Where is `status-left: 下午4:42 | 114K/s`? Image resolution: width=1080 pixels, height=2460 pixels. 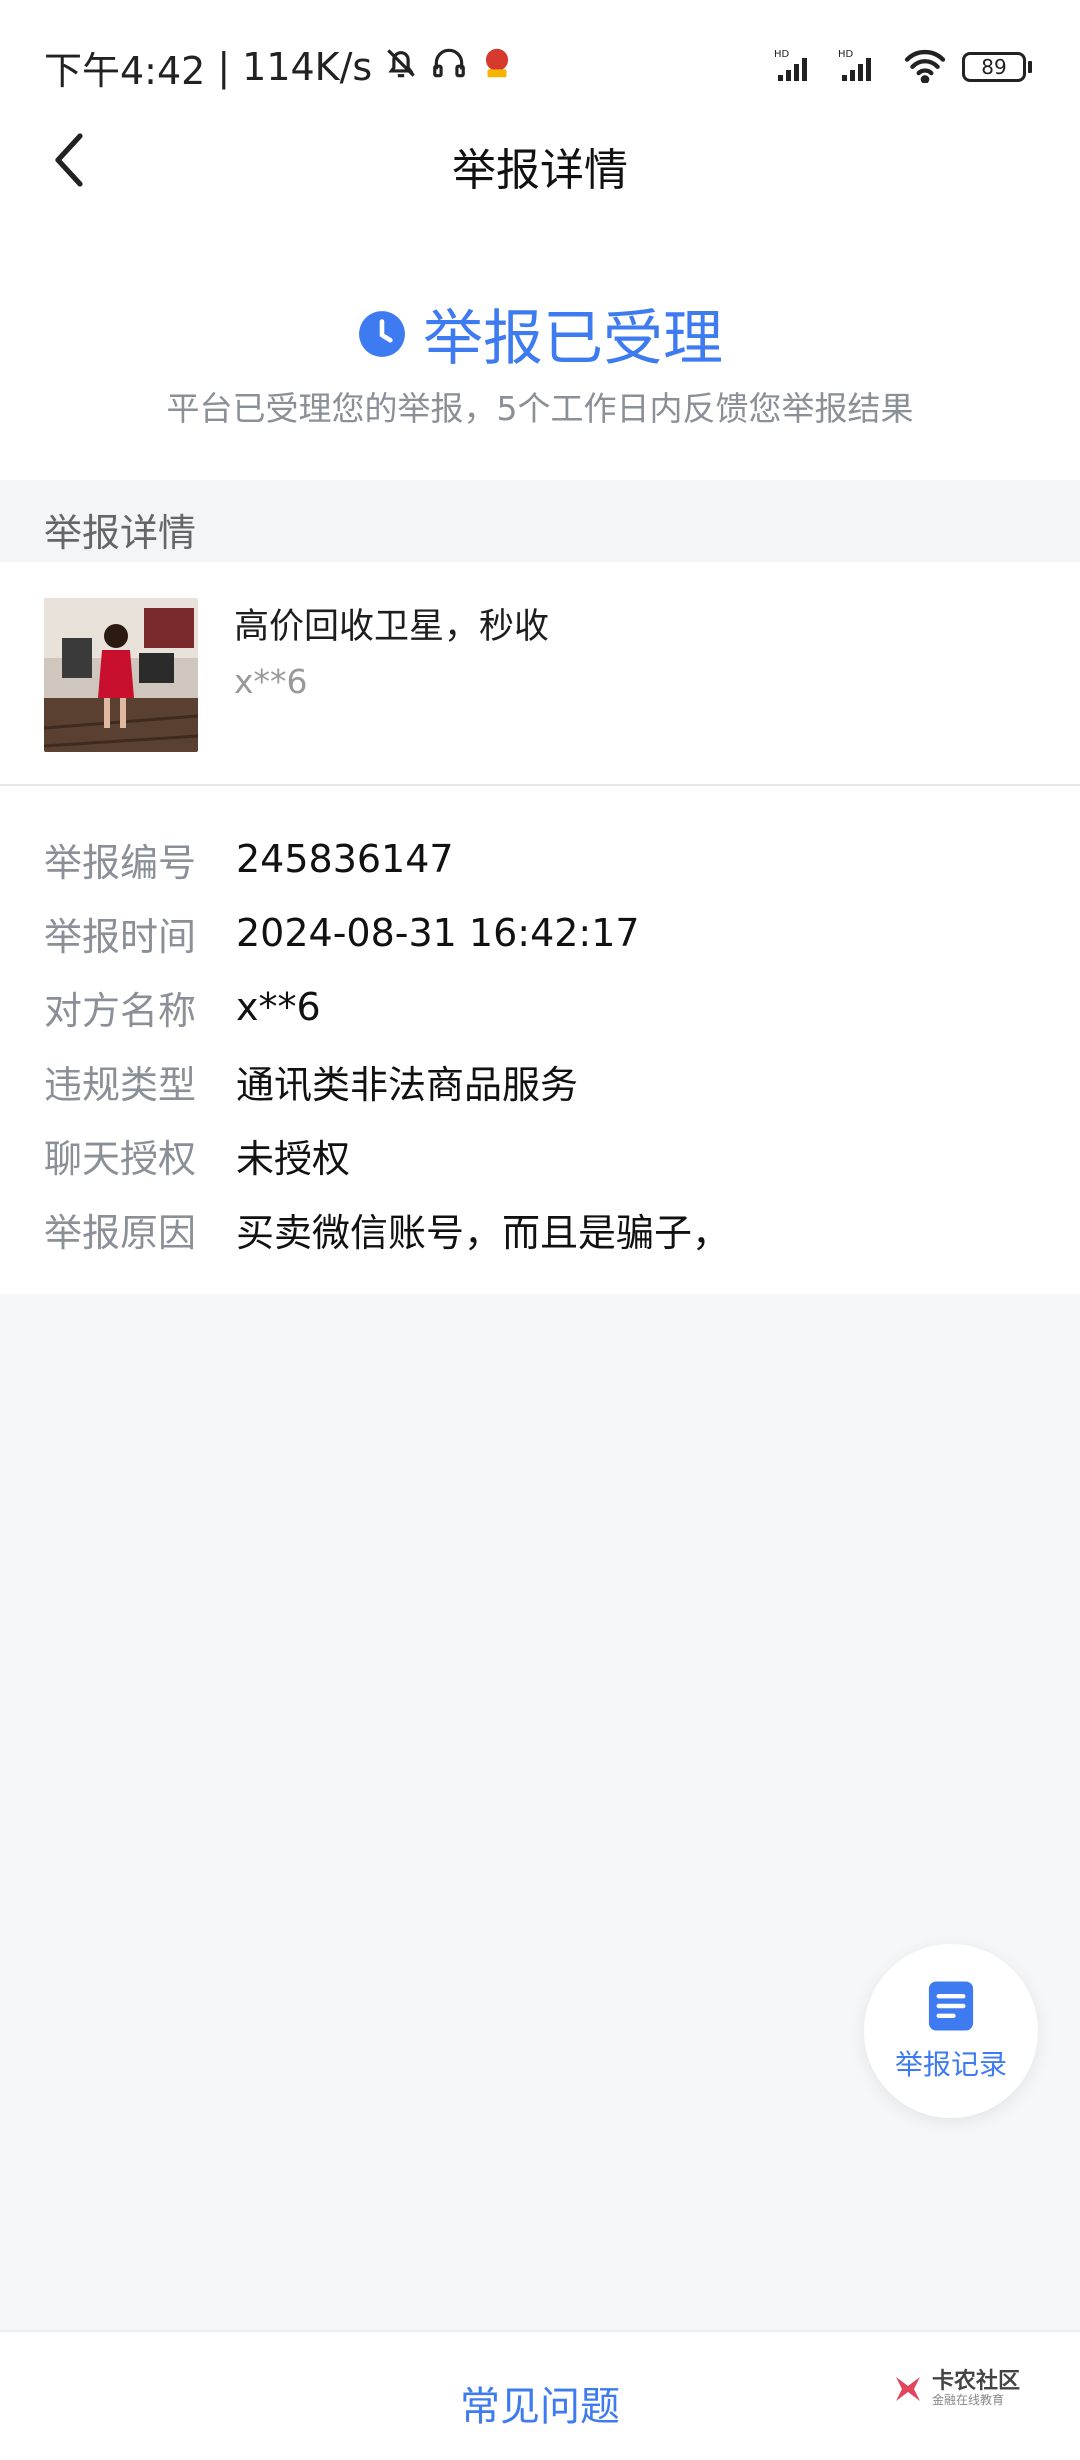
status-left: 下午4:42 | 114K/s is located at coordinates (280, 67).